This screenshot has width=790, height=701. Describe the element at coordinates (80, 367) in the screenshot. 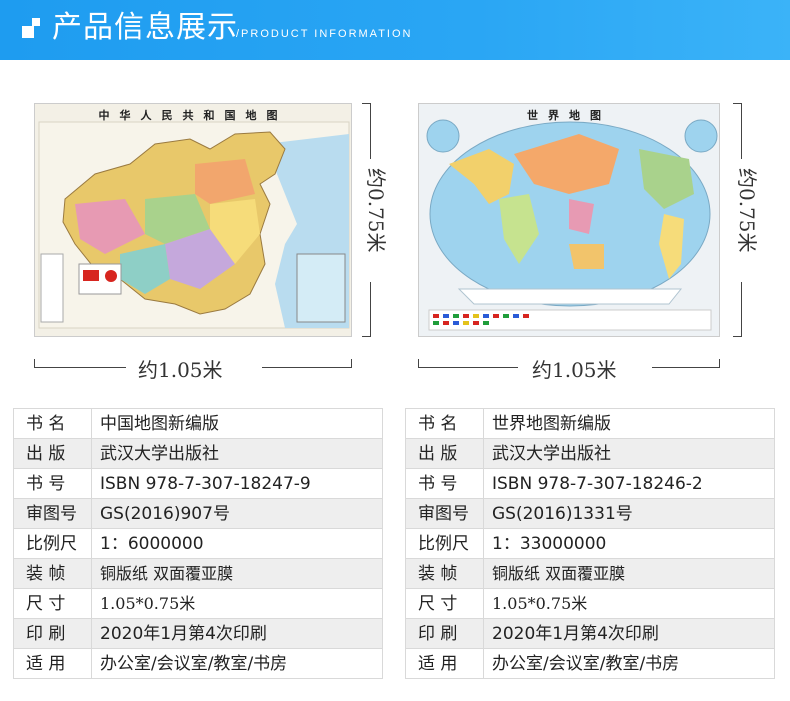

I see `china-width-line-left` at that location.